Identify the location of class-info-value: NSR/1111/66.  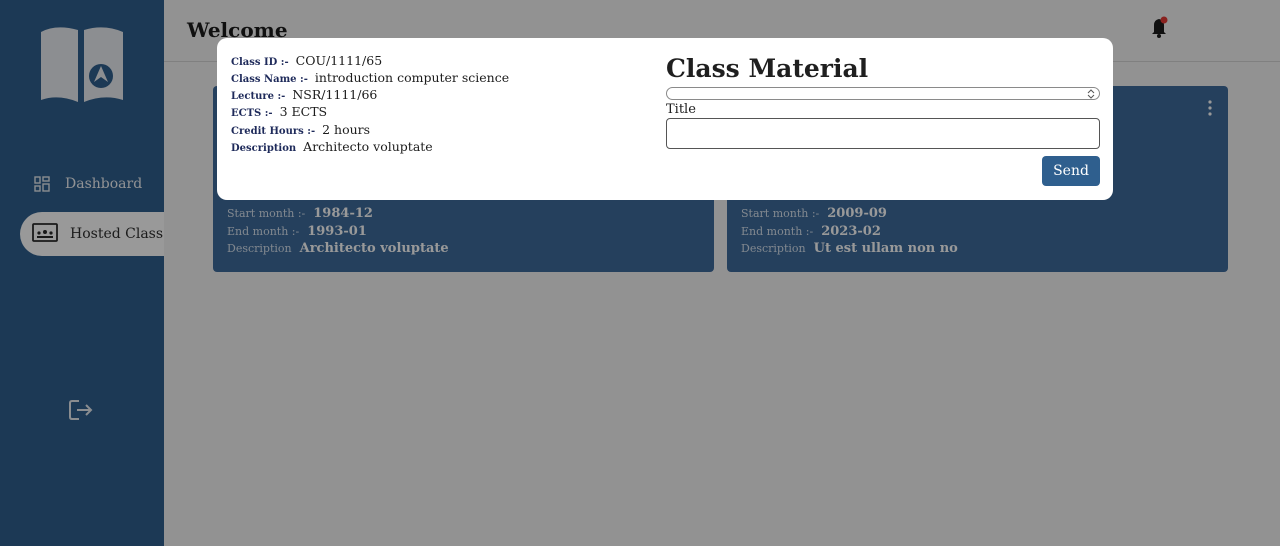
(335, 94).